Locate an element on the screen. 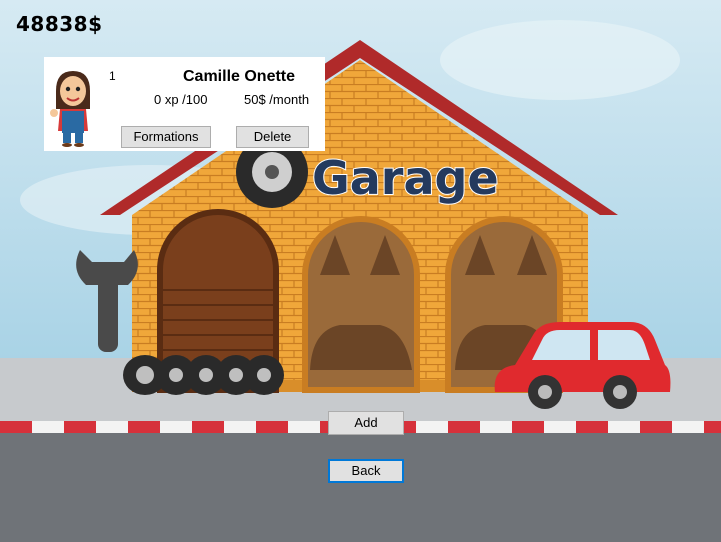 The height and width of the screenshot is (542, 721). employee-name: Camille Onette is located at coordinates (239, 76).